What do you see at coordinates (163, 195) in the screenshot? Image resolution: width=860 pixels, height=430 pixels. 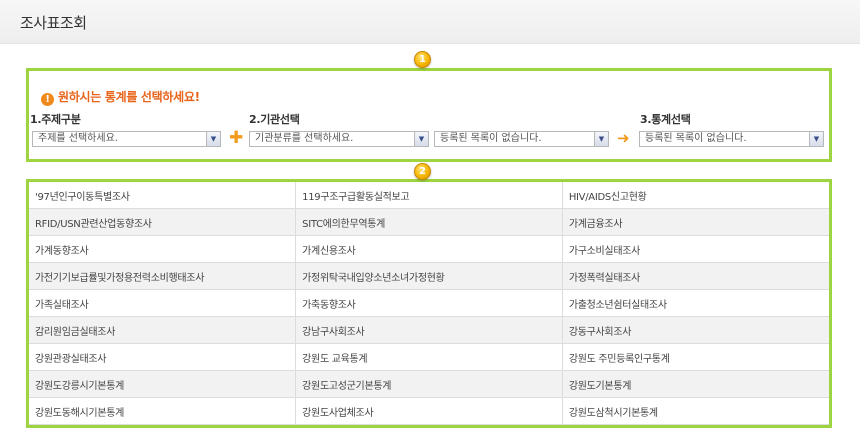 I see `survey-link: '97년인구이동특별조사` at bounding box center [163, 195].